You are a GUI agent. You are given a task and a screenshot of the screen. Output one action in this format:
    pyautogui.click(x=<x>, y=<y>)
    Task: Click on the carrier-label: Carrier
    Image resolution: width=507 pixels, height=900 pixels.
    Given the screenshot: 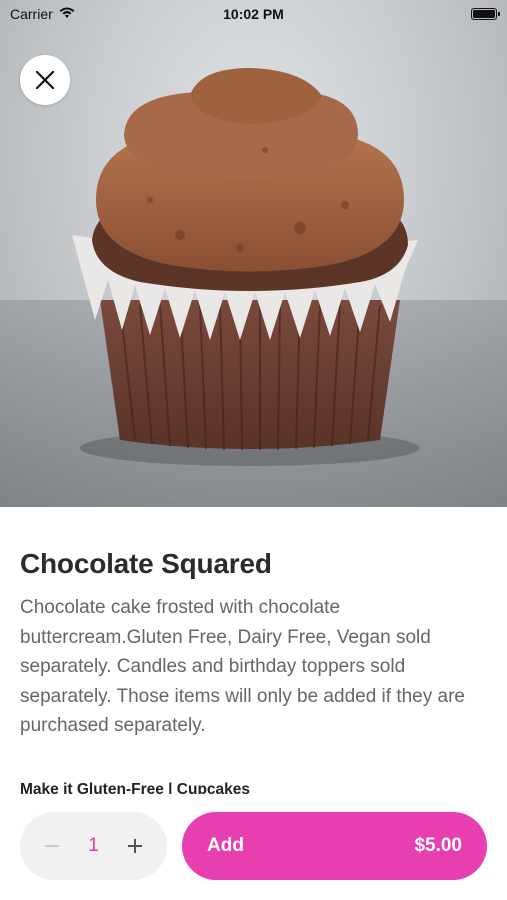 What is the action you would take?
    pyautogui.click(x=31, y=14)
    